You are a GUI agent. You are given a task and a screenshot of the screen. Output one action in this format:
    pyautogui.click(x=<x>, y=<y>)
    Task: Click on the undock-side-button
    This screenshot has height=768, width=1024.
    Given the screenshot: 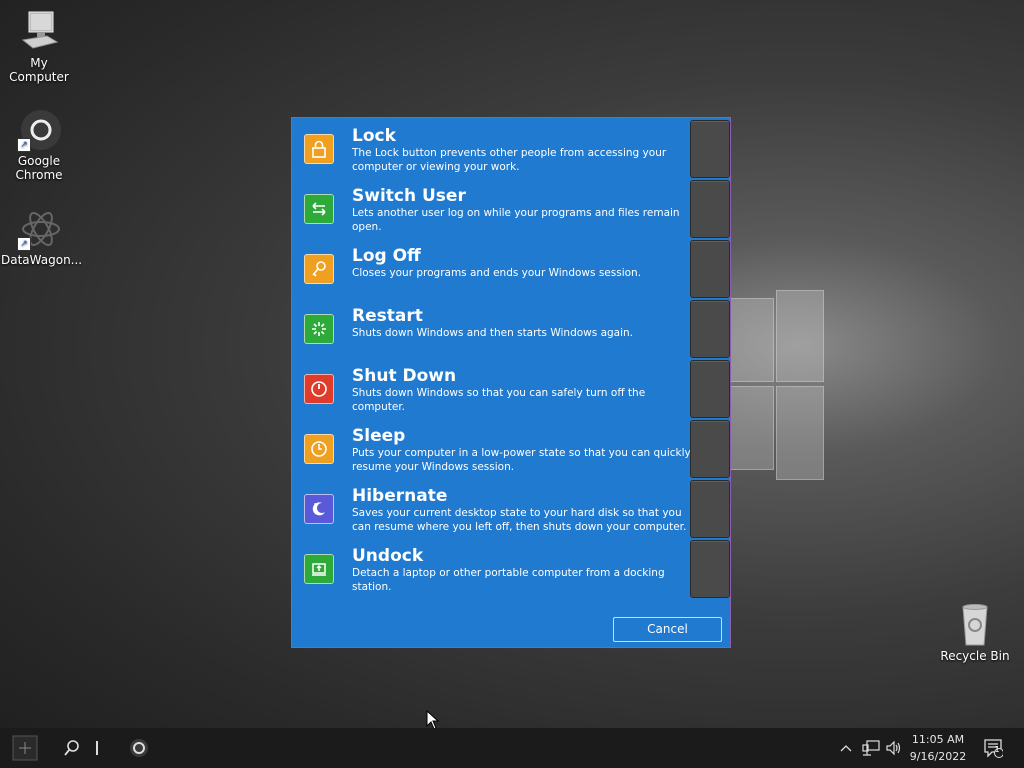 What is the action you would take?
    pyautogui.click(x=710, y=569)
    